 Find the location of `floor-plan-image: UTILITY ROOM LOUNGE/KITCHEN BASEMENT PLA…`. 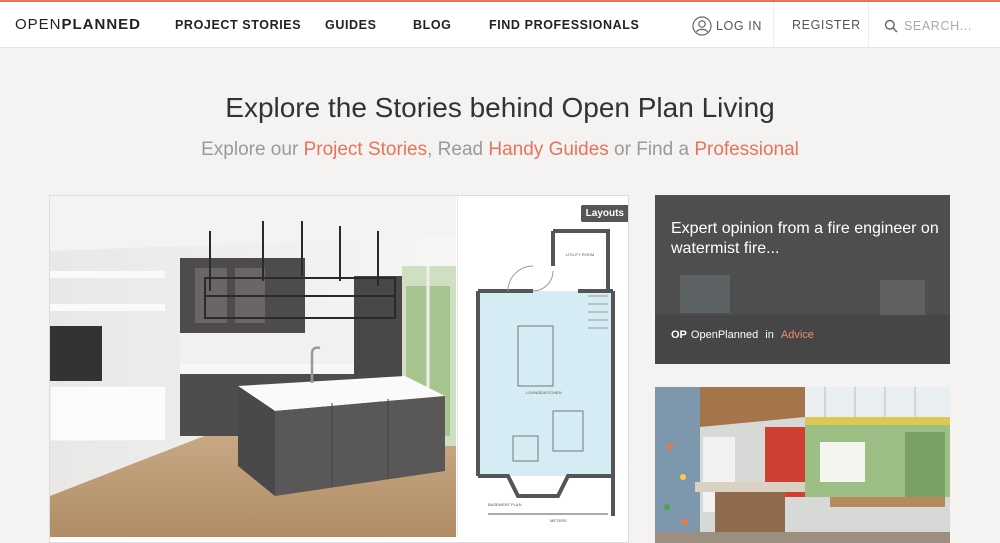

floor-plan-image: UTILITY ROOM LOUNGE/KITCHEN BASEMENT PLA… is located at coordinates (542, 366).